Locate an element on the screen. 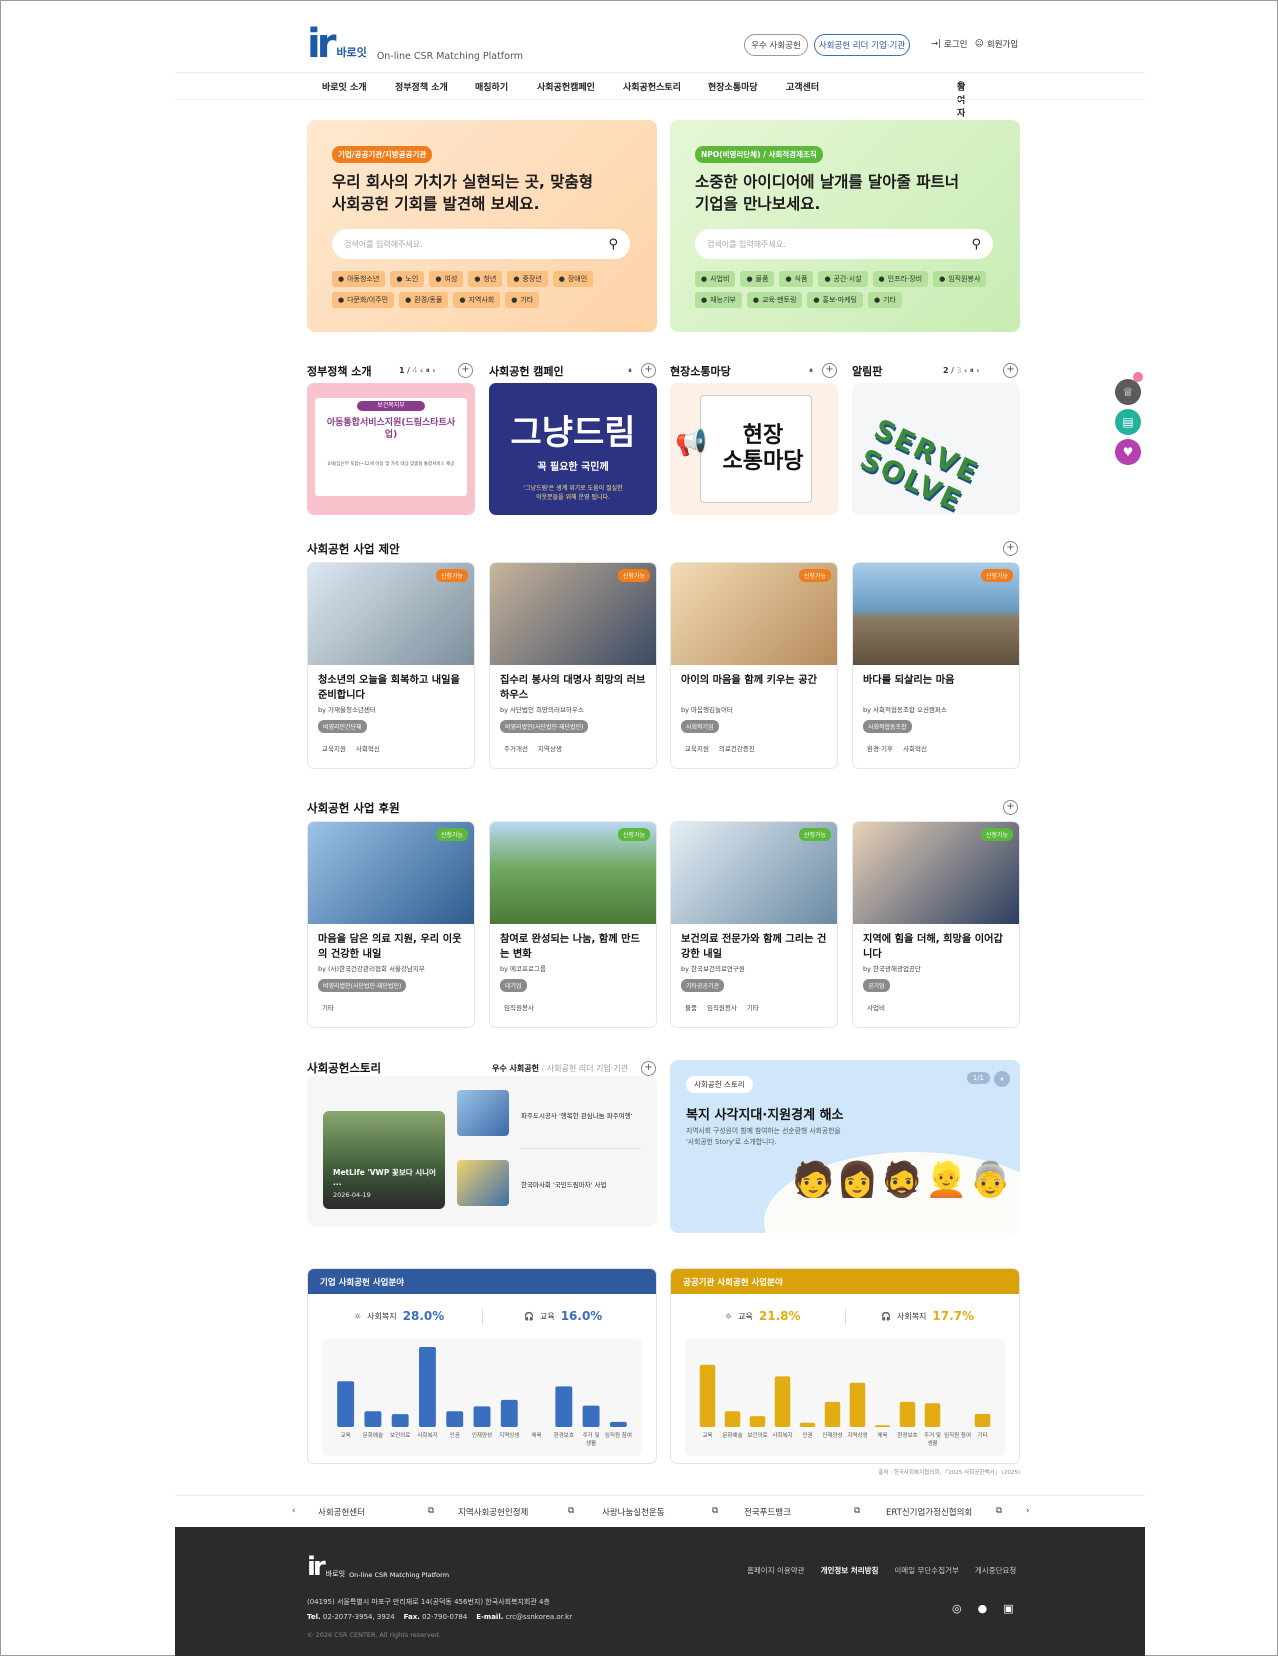  campaign-more-button: + is located at coordinates (648, 370).